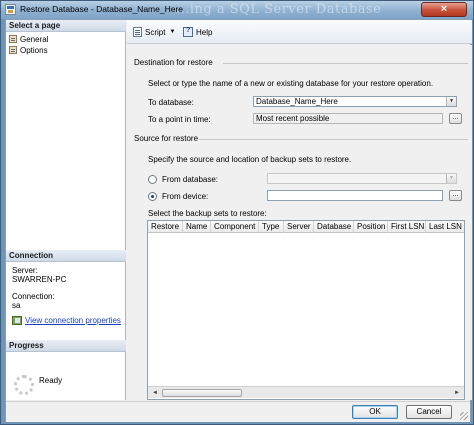 The height and width of the screenshot is (425, 474). I want to click on from-device-label: From device:, so click(185, 196).